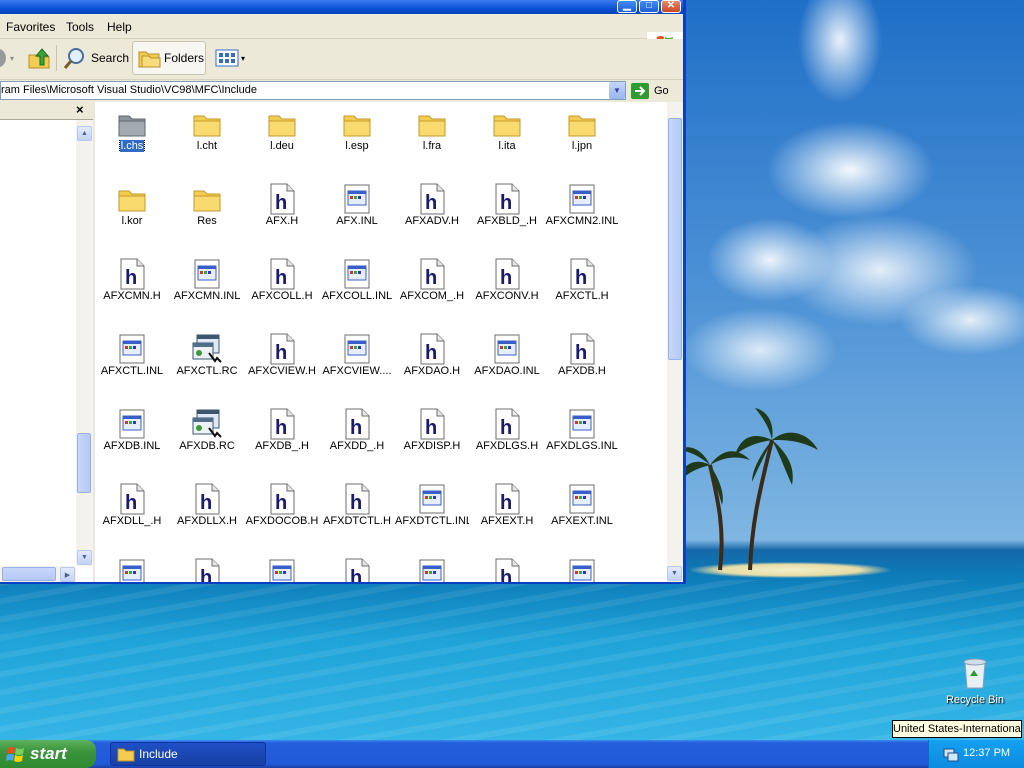 This screenshot has height=768, width=1024. Describe the element at coordinates (282, 288) in the screenshot. I see `file-item: h AFXCOLL.H` at that location.